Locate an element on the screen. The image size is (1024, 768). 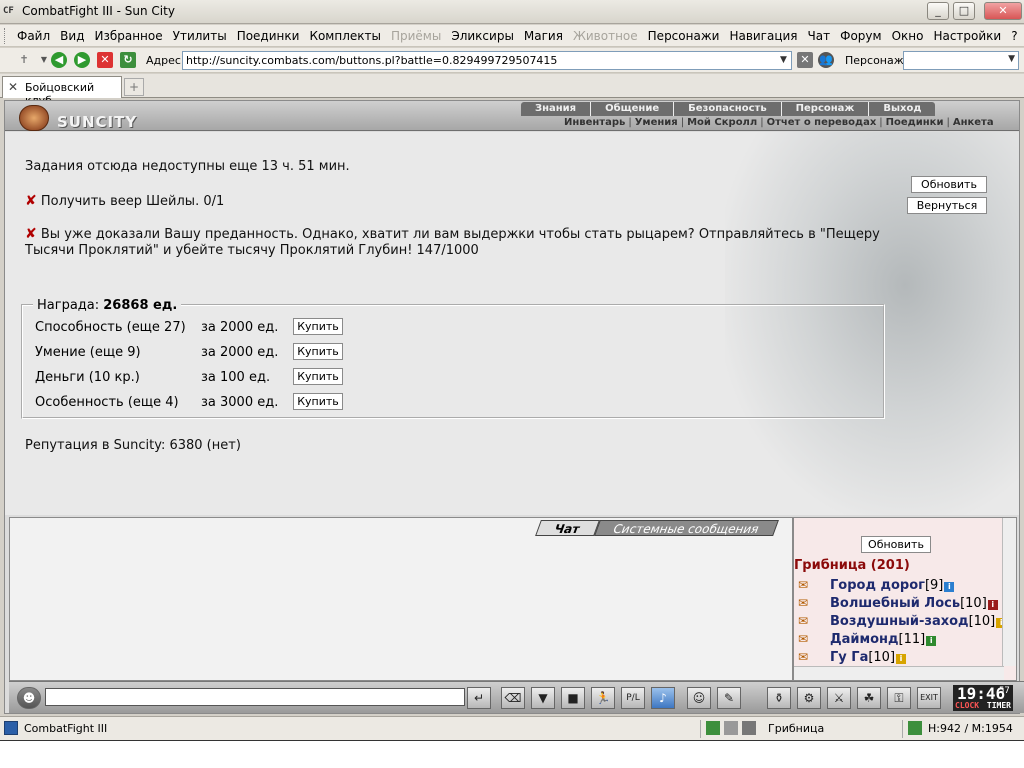
stop-icon: ✕ is located at coordinates (105, 60).